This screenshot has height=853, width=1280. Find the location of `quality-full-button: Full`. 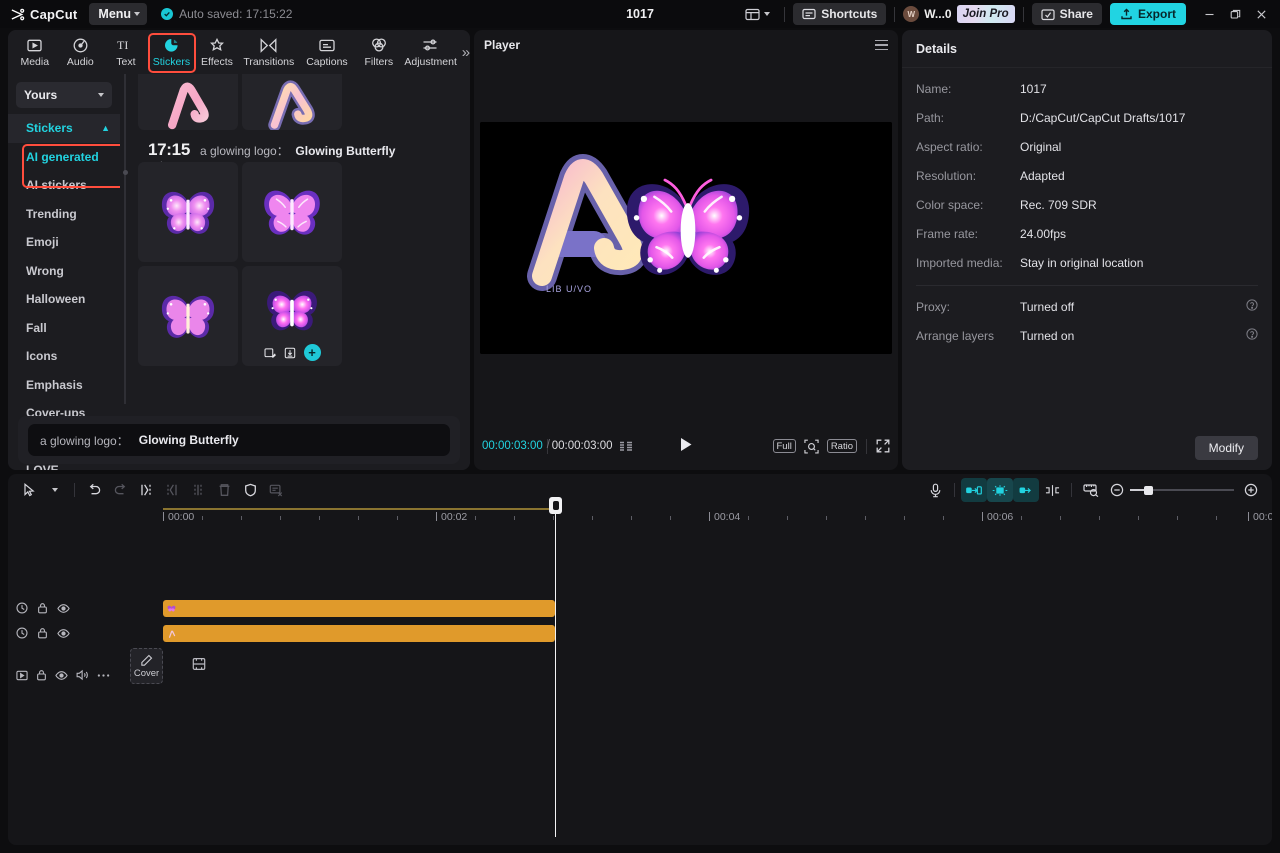

quality-full-button: Full is located at coordinates (784, 446).